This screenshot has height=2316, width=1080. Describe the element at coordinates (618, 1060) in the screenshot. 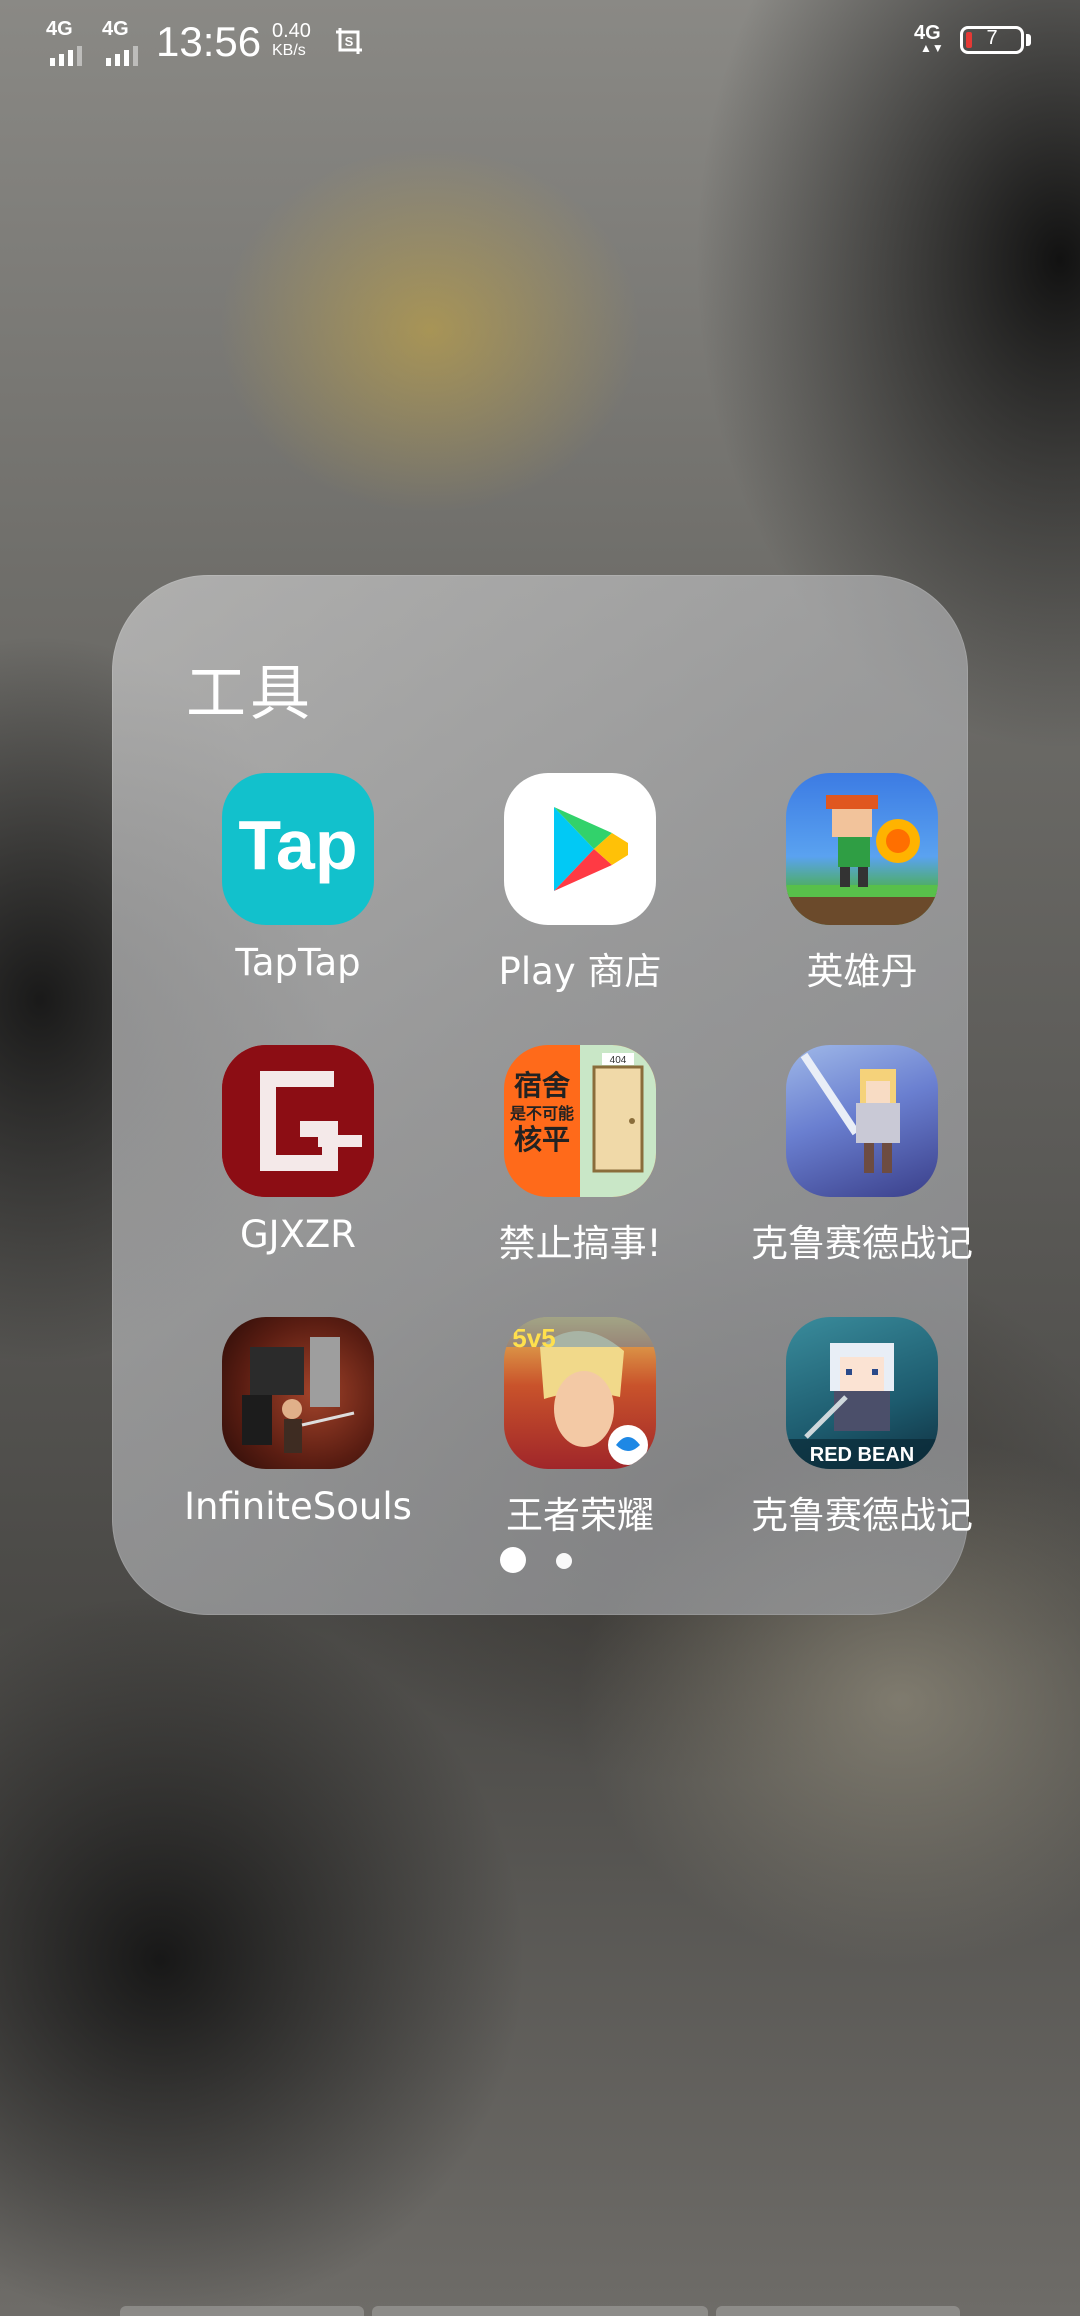

I see `door-number: 404` at that location.